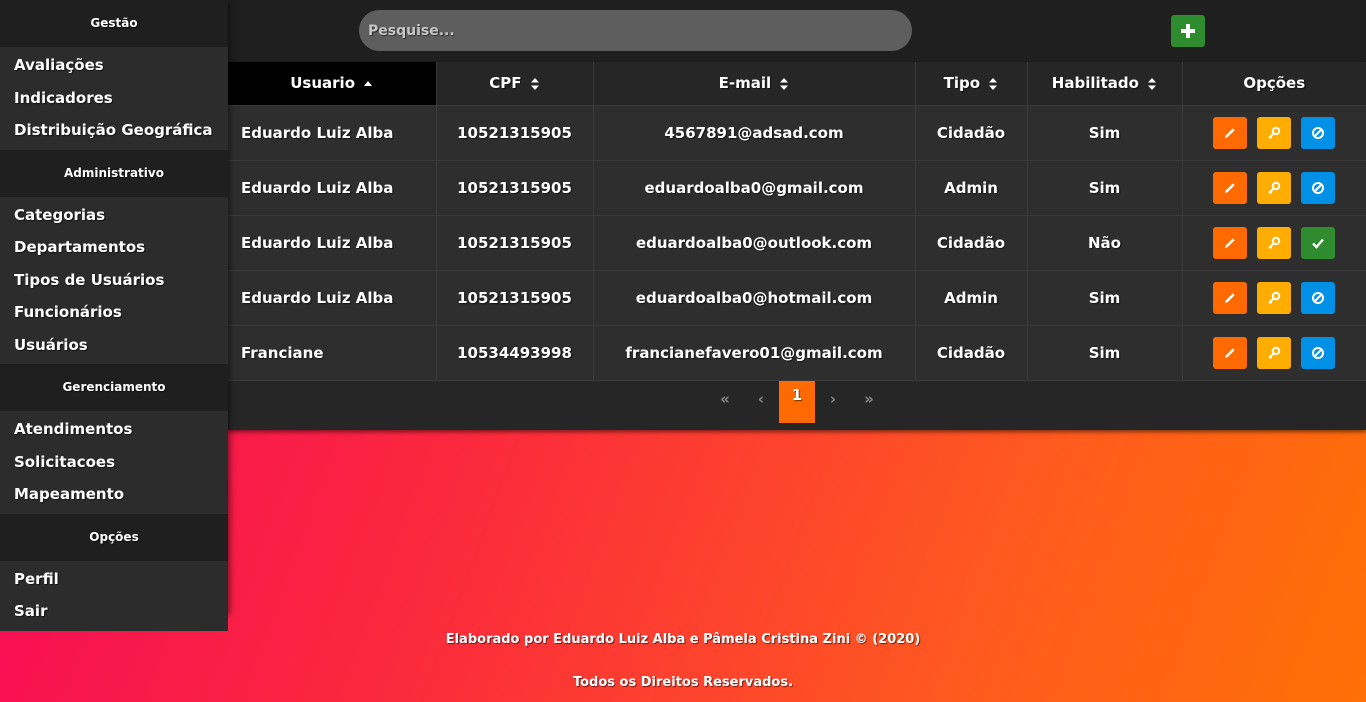  Describe the element at coordinates (114, 579) in the screenshot. I see `sidebar-item-perfil: Perfil` at that location.